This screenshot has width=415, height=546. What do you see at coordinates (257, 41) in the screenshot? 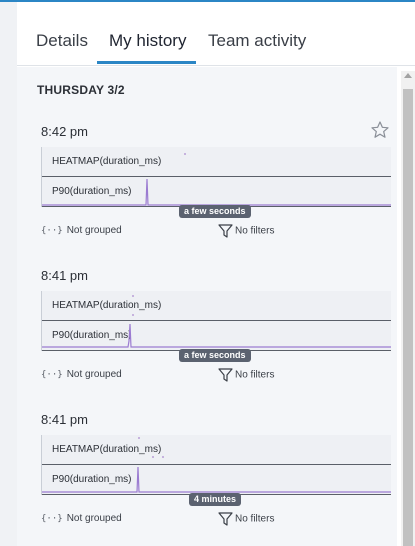
I see `tab-team-activity: Team activity` at bounding box center [257, 41].